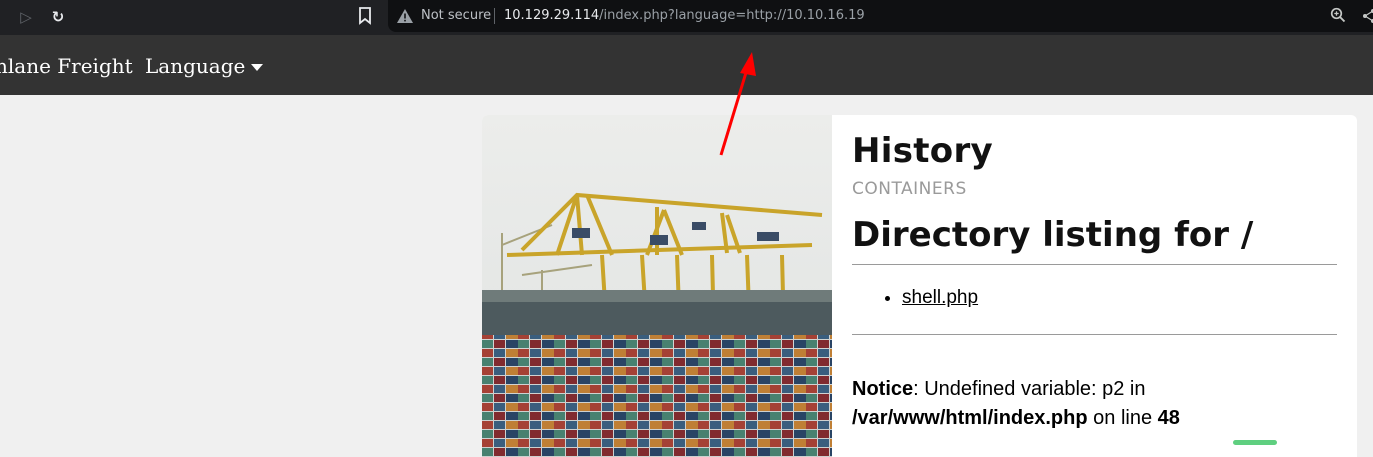  I want to click on language-menu: Language, so click(204, 66).